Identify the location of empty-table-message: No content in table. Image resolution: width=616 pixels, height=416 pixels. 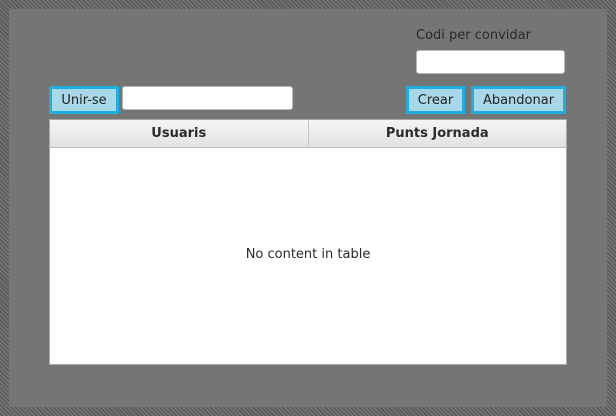
(308, 254).